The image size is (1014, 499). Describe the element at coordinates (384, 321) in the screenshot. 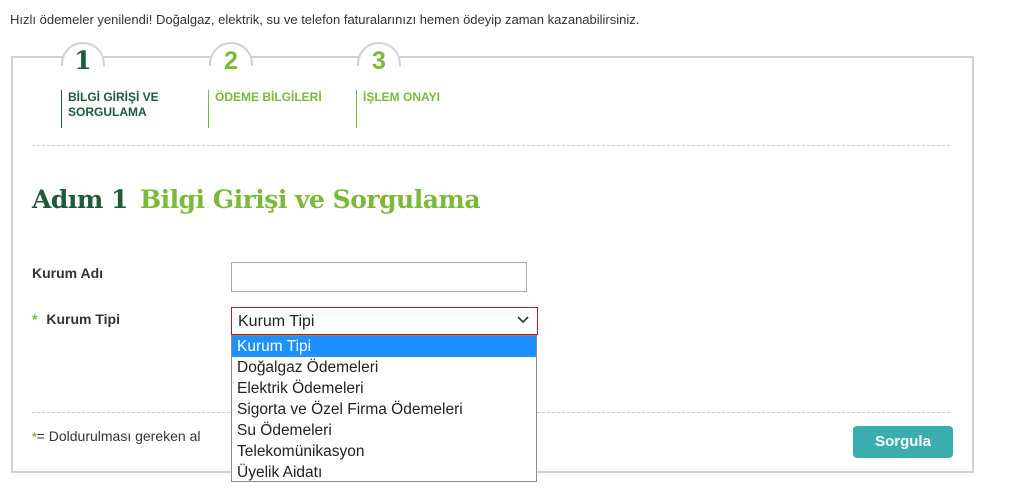

I see `institution-type-select: Kurum Tipi` at that location.